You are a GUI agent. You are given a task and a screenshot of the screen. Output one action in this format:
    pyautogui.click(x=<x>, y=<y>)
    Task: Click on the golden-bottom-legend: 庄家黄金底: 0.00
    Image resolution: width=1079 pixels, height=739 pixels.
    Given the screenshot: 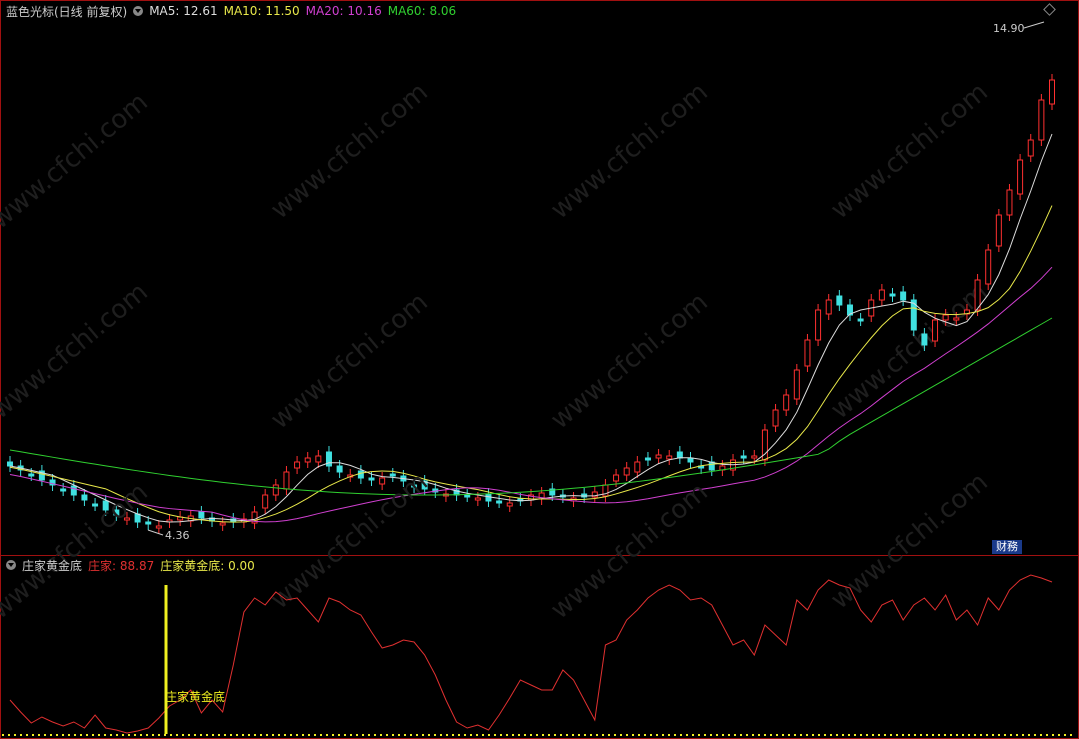 What is the action you would take?
    pyautogui.click(x=207, y=565)
    